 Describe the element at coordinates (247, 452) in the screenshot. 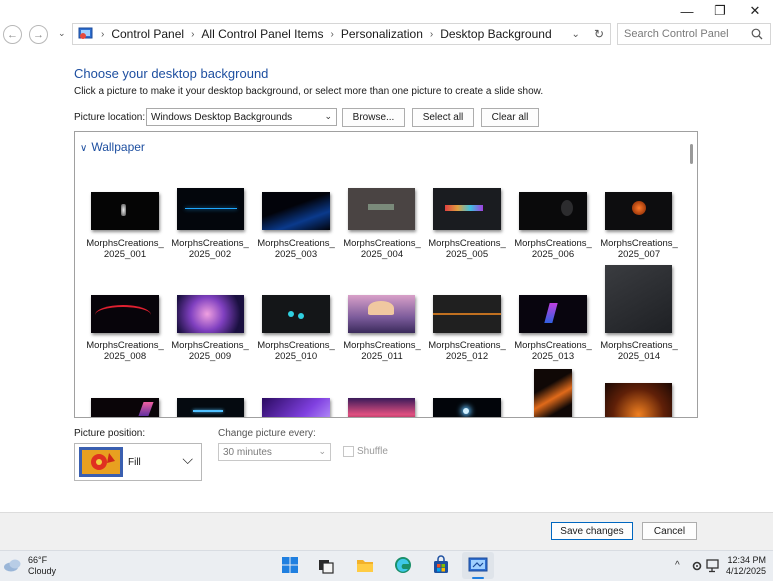

I see `change-interval-value: 30 minutes` at that location.